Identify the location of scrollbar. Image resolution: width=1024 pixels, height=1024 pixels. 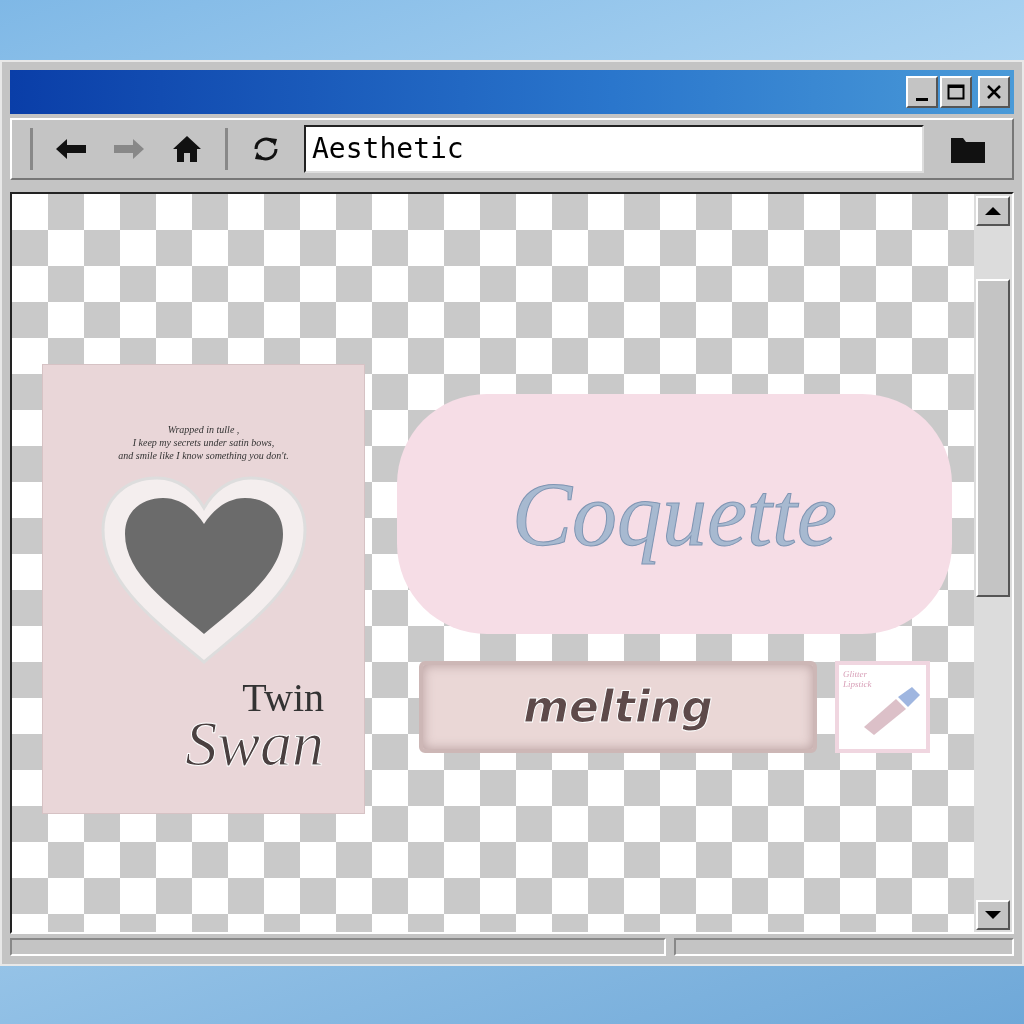
(993, 563).